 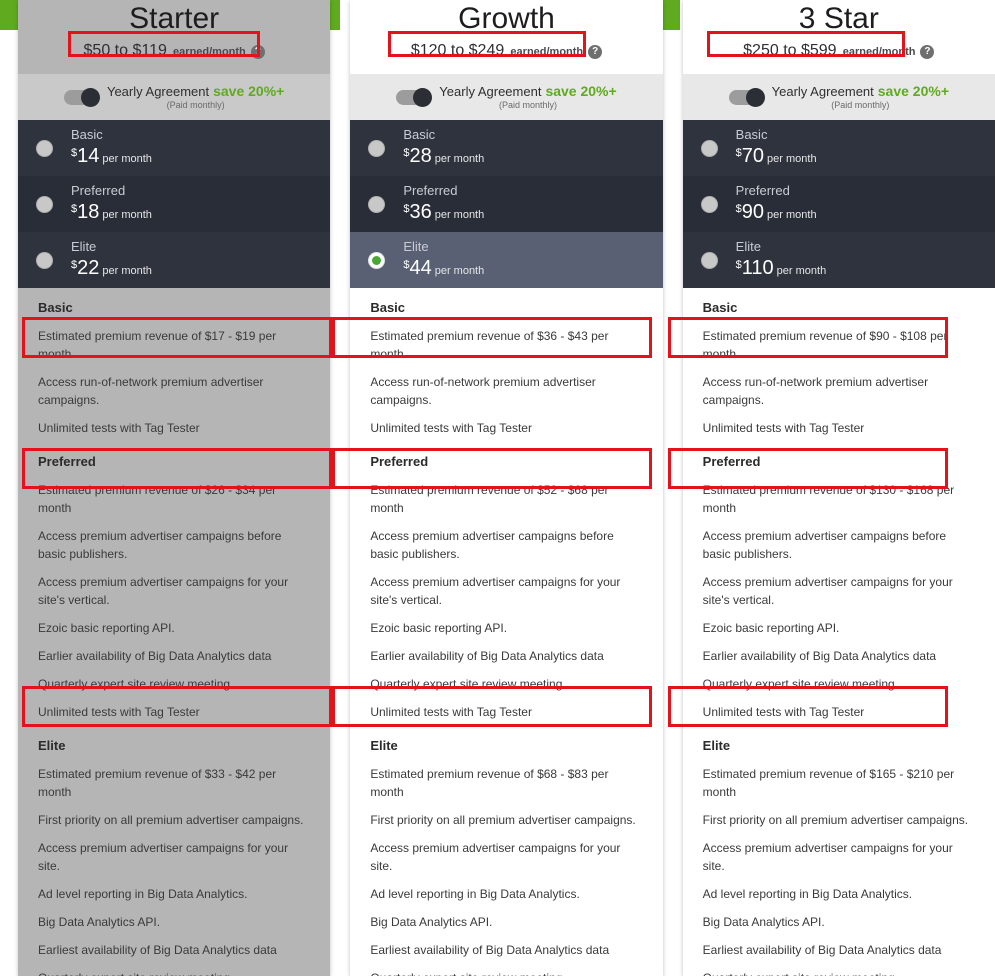 What do you see at coordinates (430, 190) in the screenshot?
I see `tier-name: Preferred` at bounding box center [430, 190].